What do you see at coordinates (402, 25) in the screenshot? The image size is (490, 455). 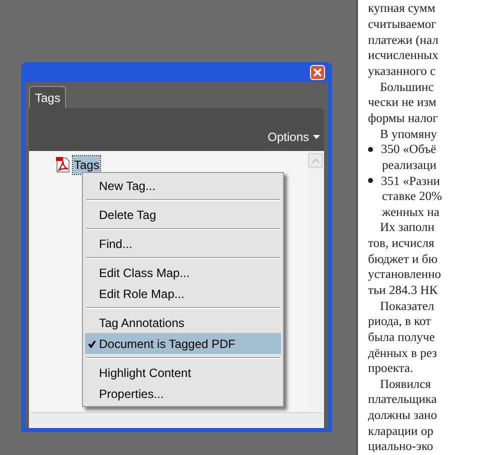 I see `document-text-line: считываемог` at bounding box center [402, 25].